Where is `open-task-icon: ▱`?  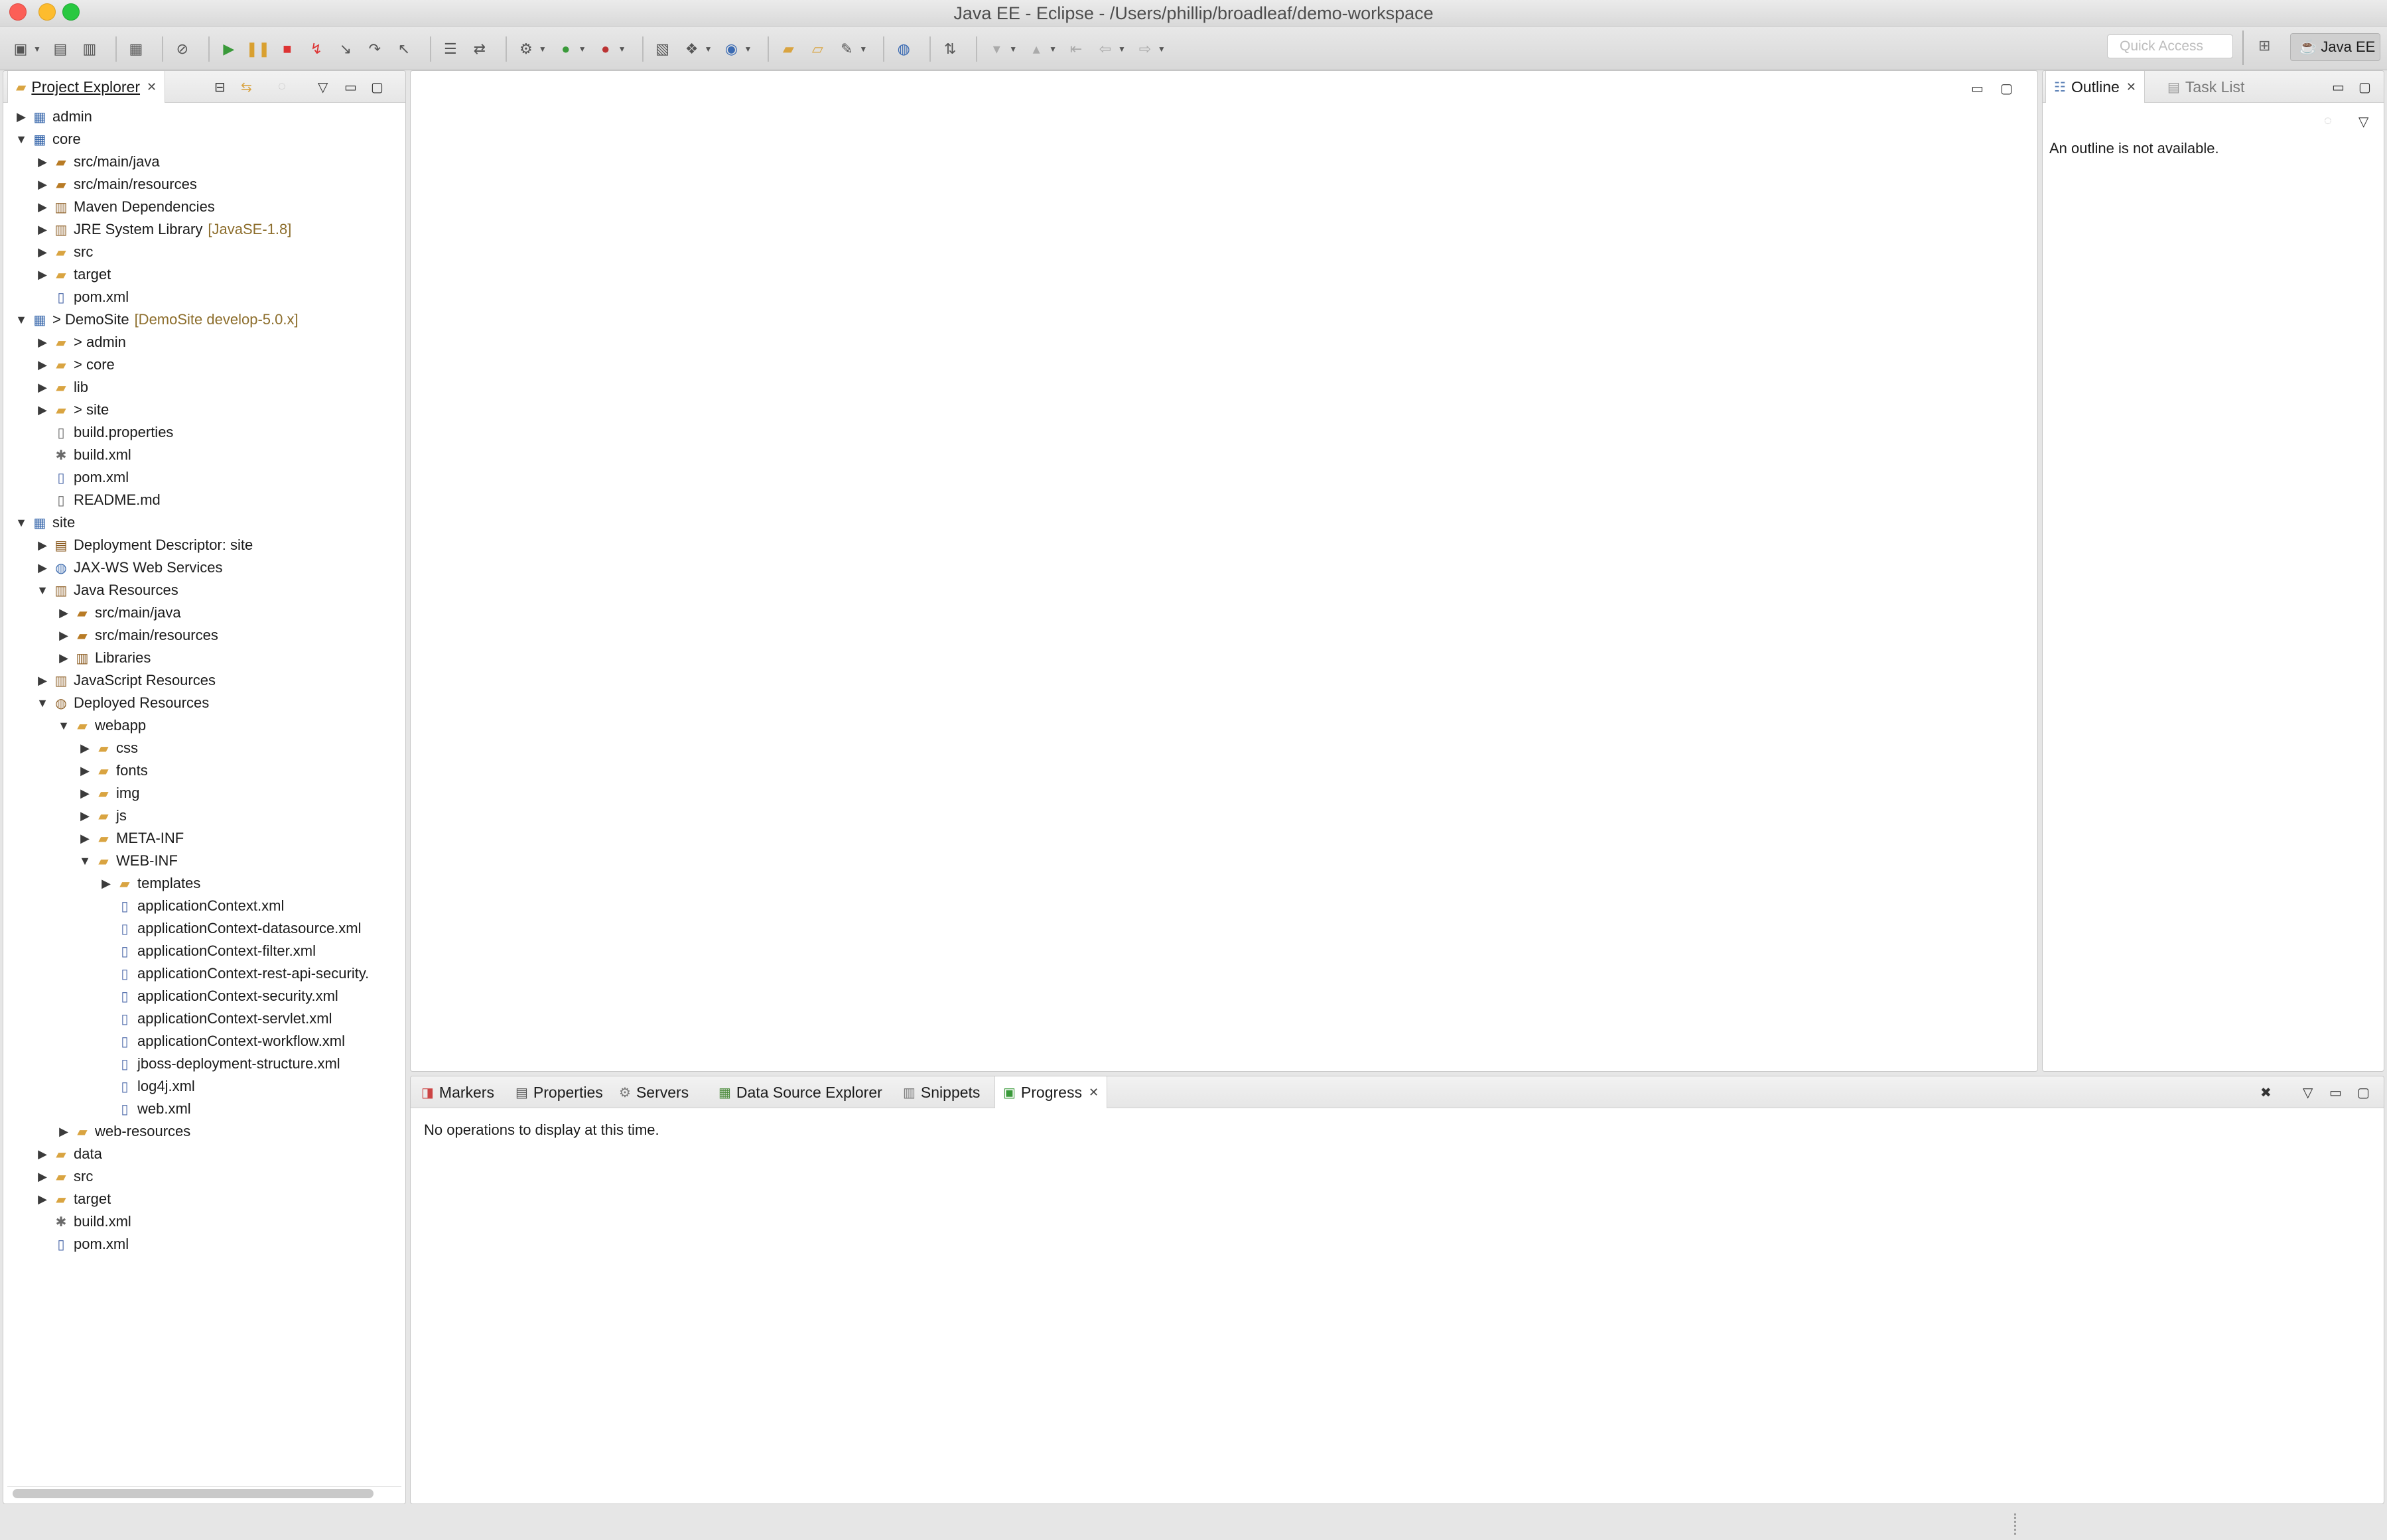 open-task-icon: ▱ is located at coordinates (817, 49).